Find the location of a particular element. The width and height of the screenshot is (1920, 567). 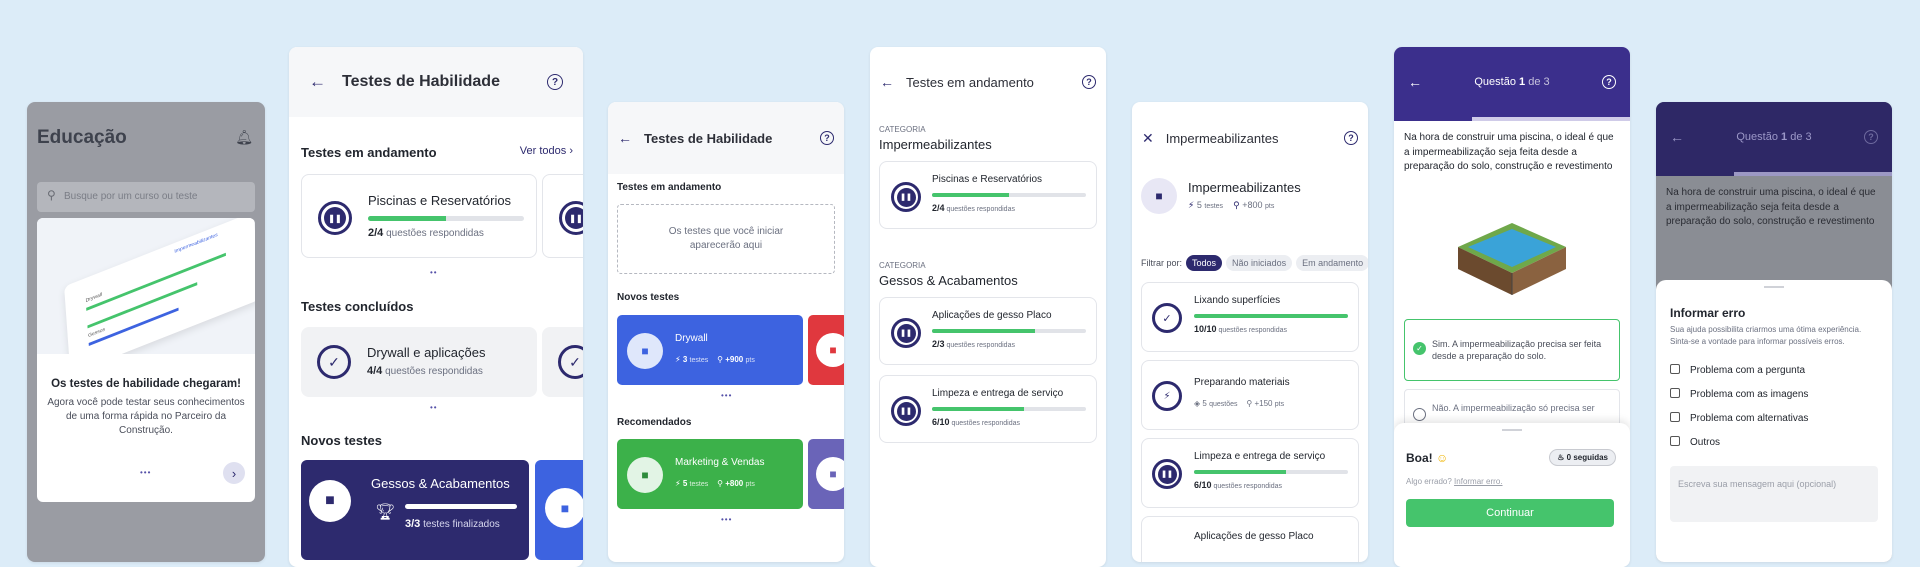

page-title: Testes em andamento is located at coordinates (970, 82).